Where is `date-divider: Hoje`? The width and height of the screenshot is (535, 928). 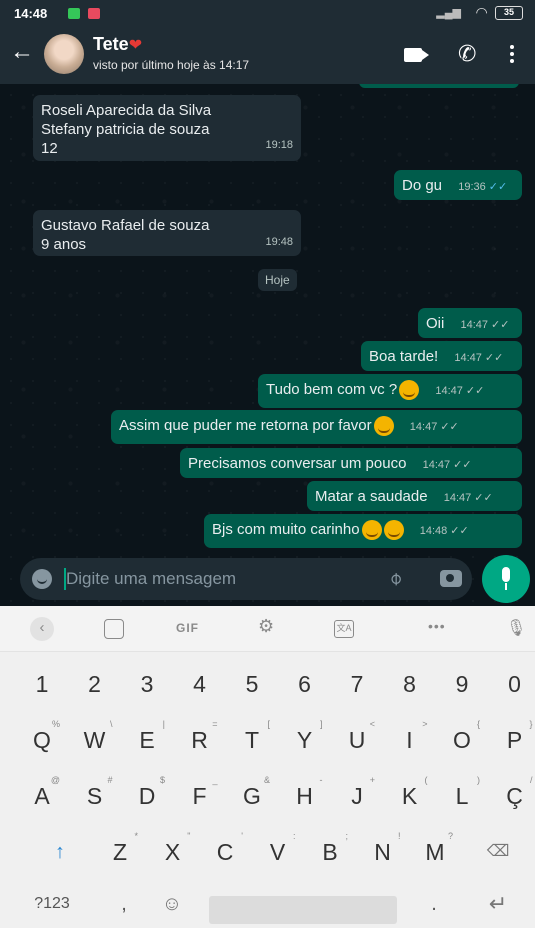 date-divider: Hoje is located at coordinates (277, 280).